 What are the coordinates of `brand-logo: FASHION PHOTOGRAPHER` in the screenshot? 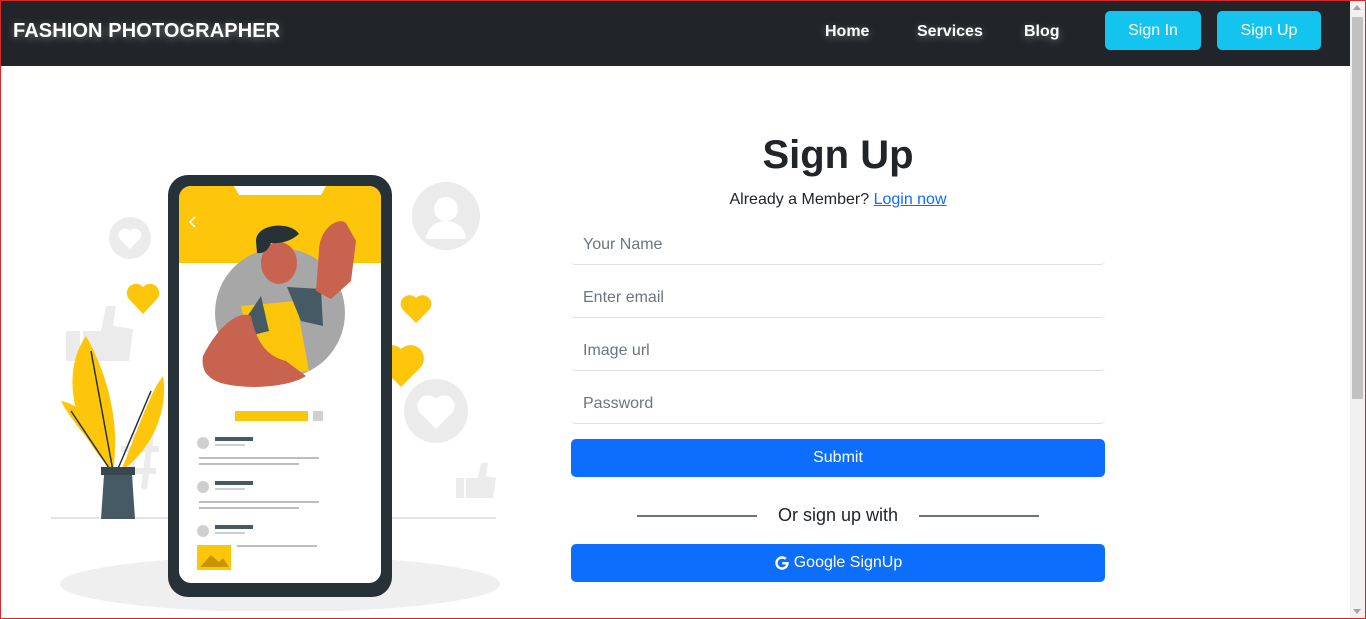 It's located at (146, 31).